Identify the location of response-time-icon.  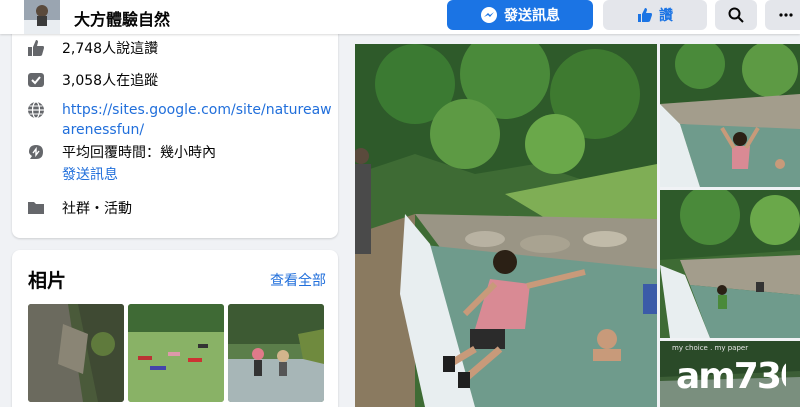
(36, 152).